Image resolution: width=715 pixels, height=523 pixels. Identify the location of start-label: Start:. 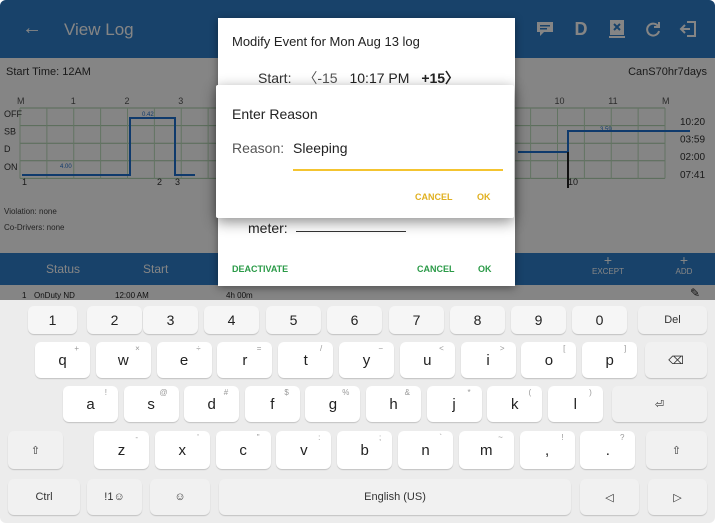
(275, 78).